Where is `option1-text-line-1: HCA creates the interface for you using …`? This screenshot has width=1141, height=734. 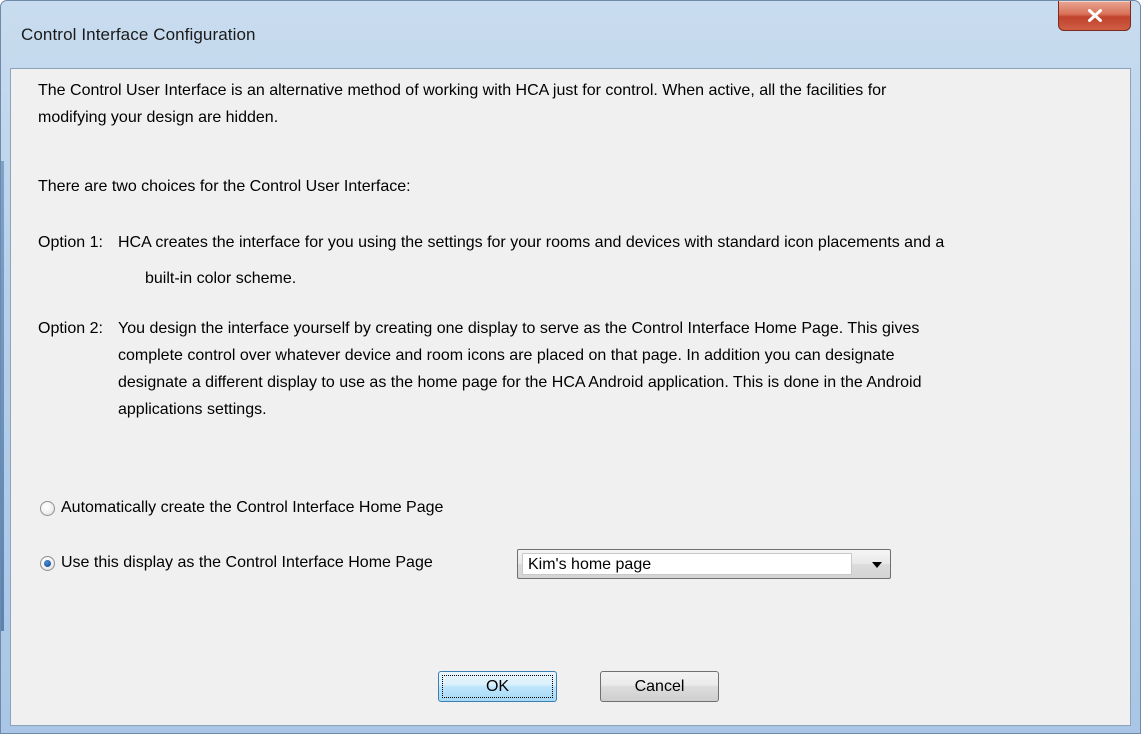
option1-text-line-1: HCA creates the interface for you using … is located at coordinates (531, 242).